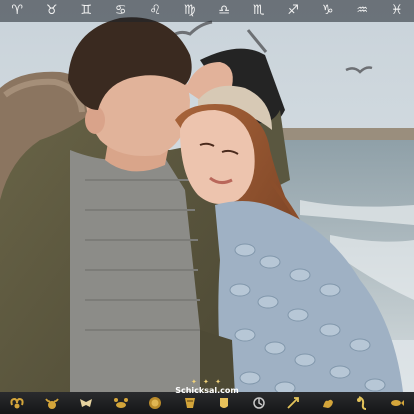  What do you see at coordinates (224, 11) in the screenshot?
I see `libra-icon: ♎` at bounding box center [224, 11].